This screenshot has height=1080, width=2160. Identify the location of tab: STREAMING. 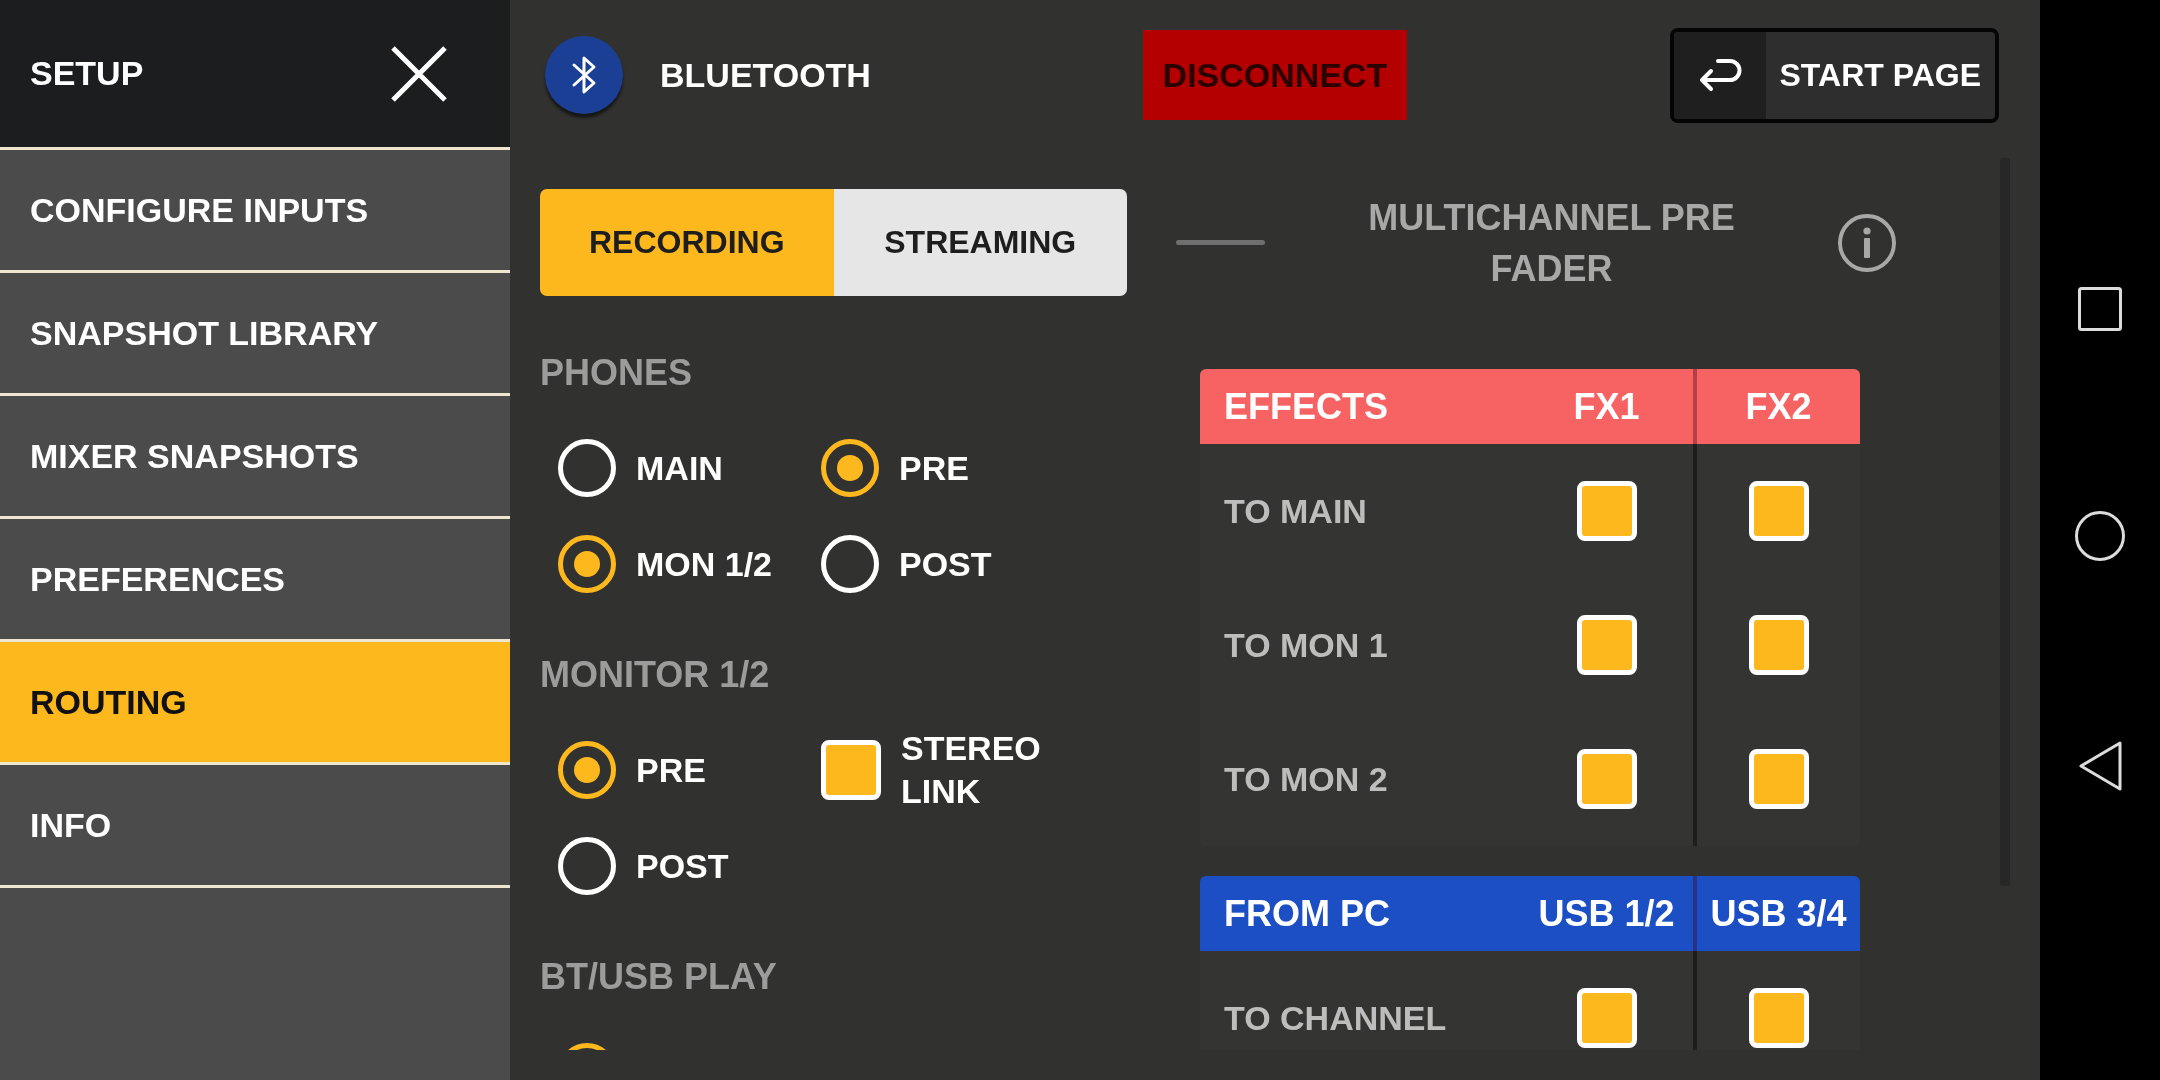
(980, 242).